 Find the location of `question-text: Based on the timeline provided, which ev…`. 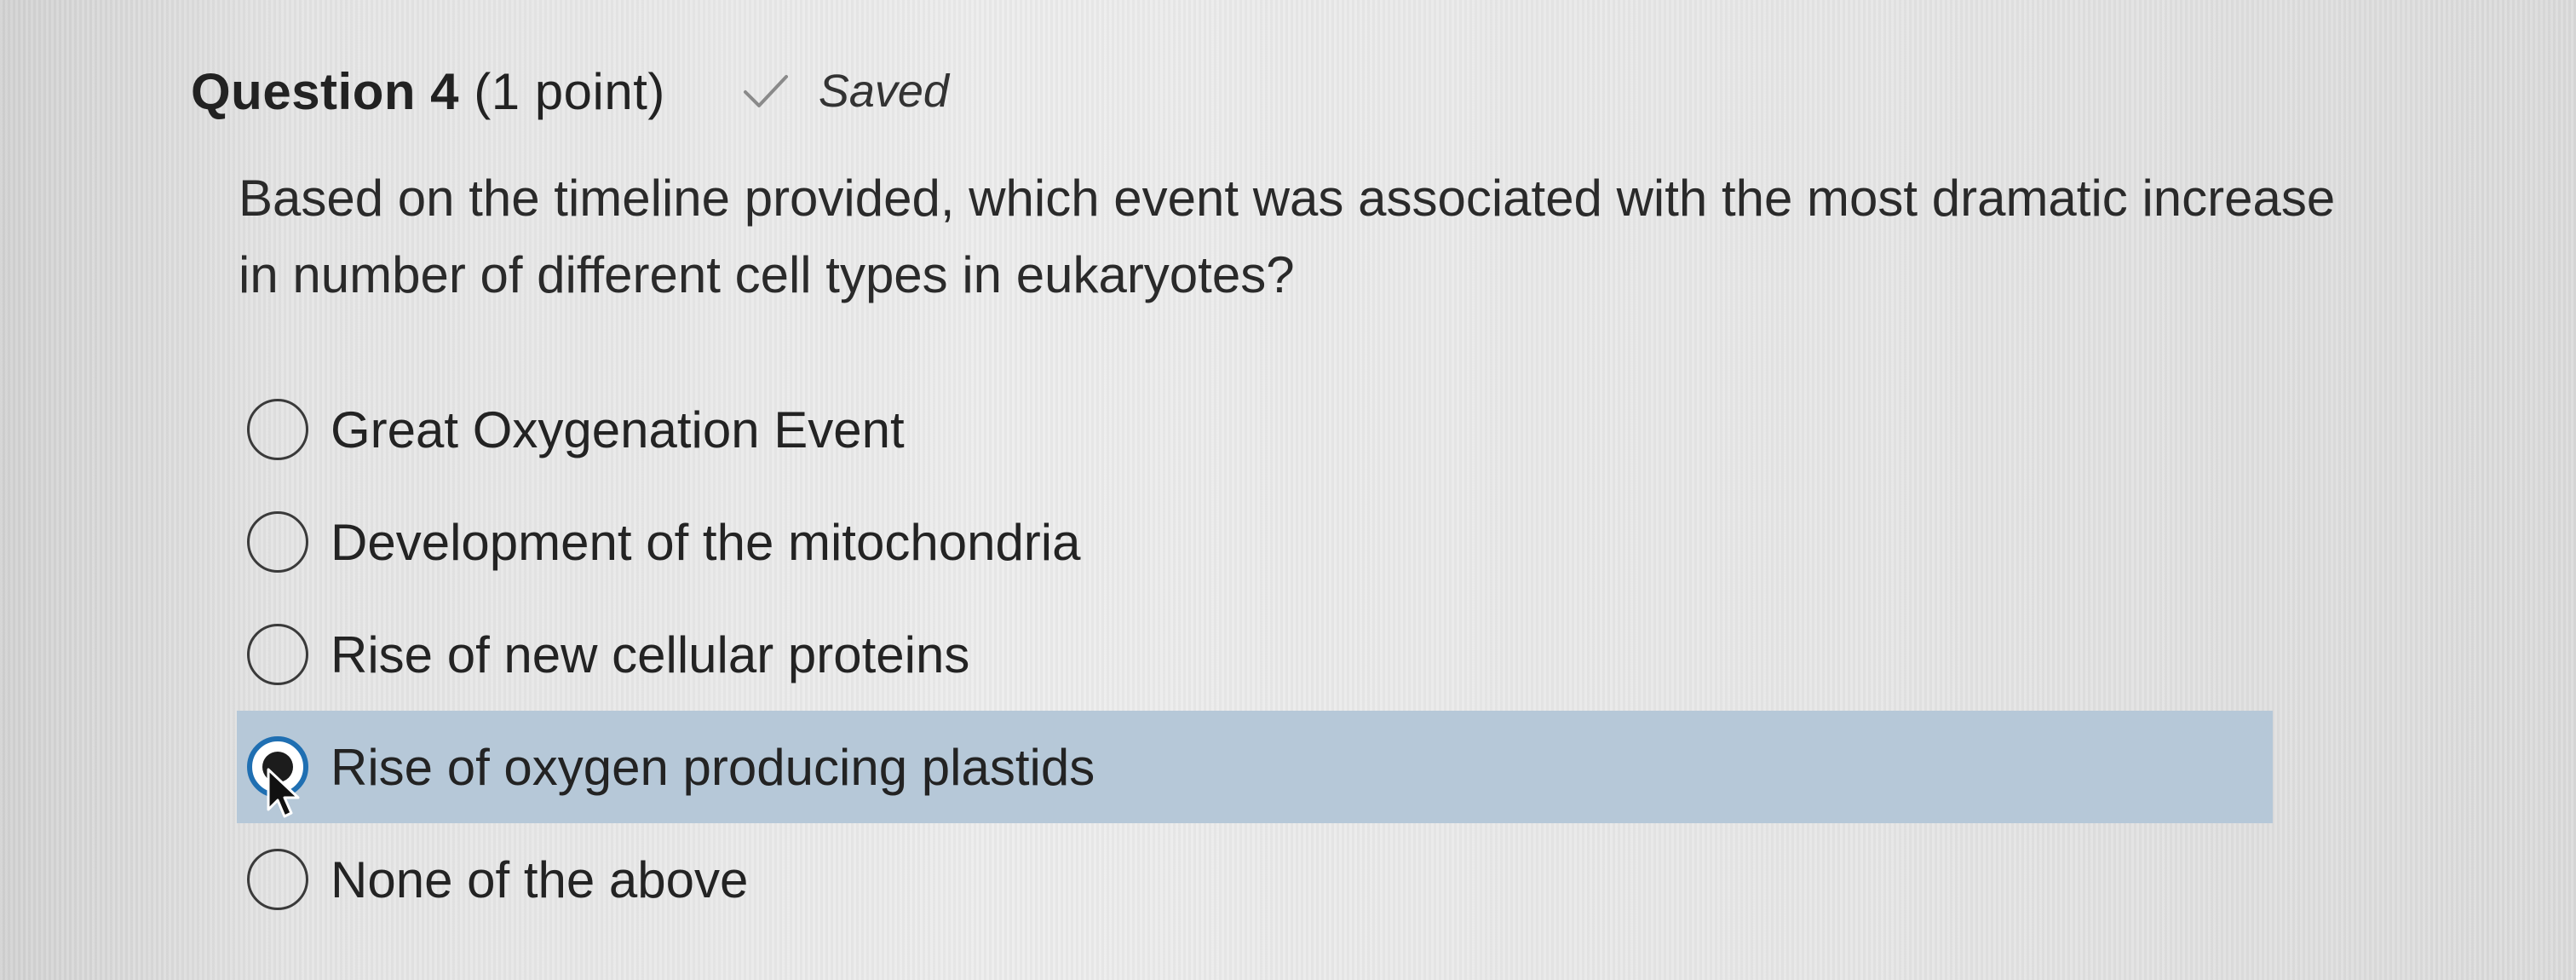

question-text: Based on the timeline provided, which ev… is located at coordinates (1287, 236).